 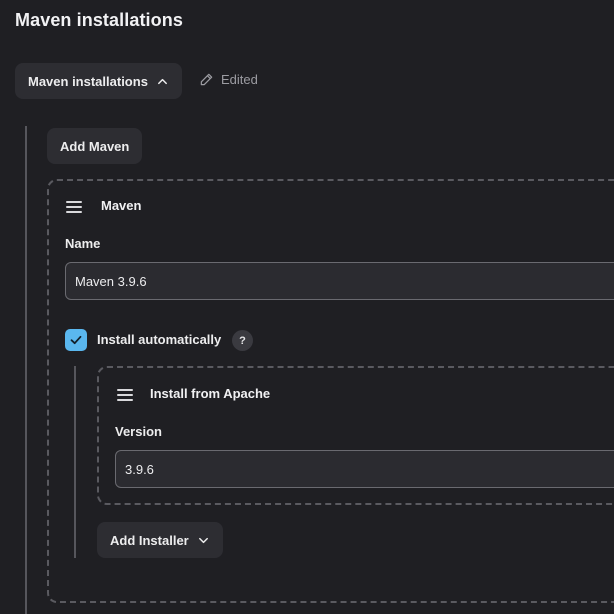 I want to click on add-installer-label: Add Installer, so click(x=149, y=540).